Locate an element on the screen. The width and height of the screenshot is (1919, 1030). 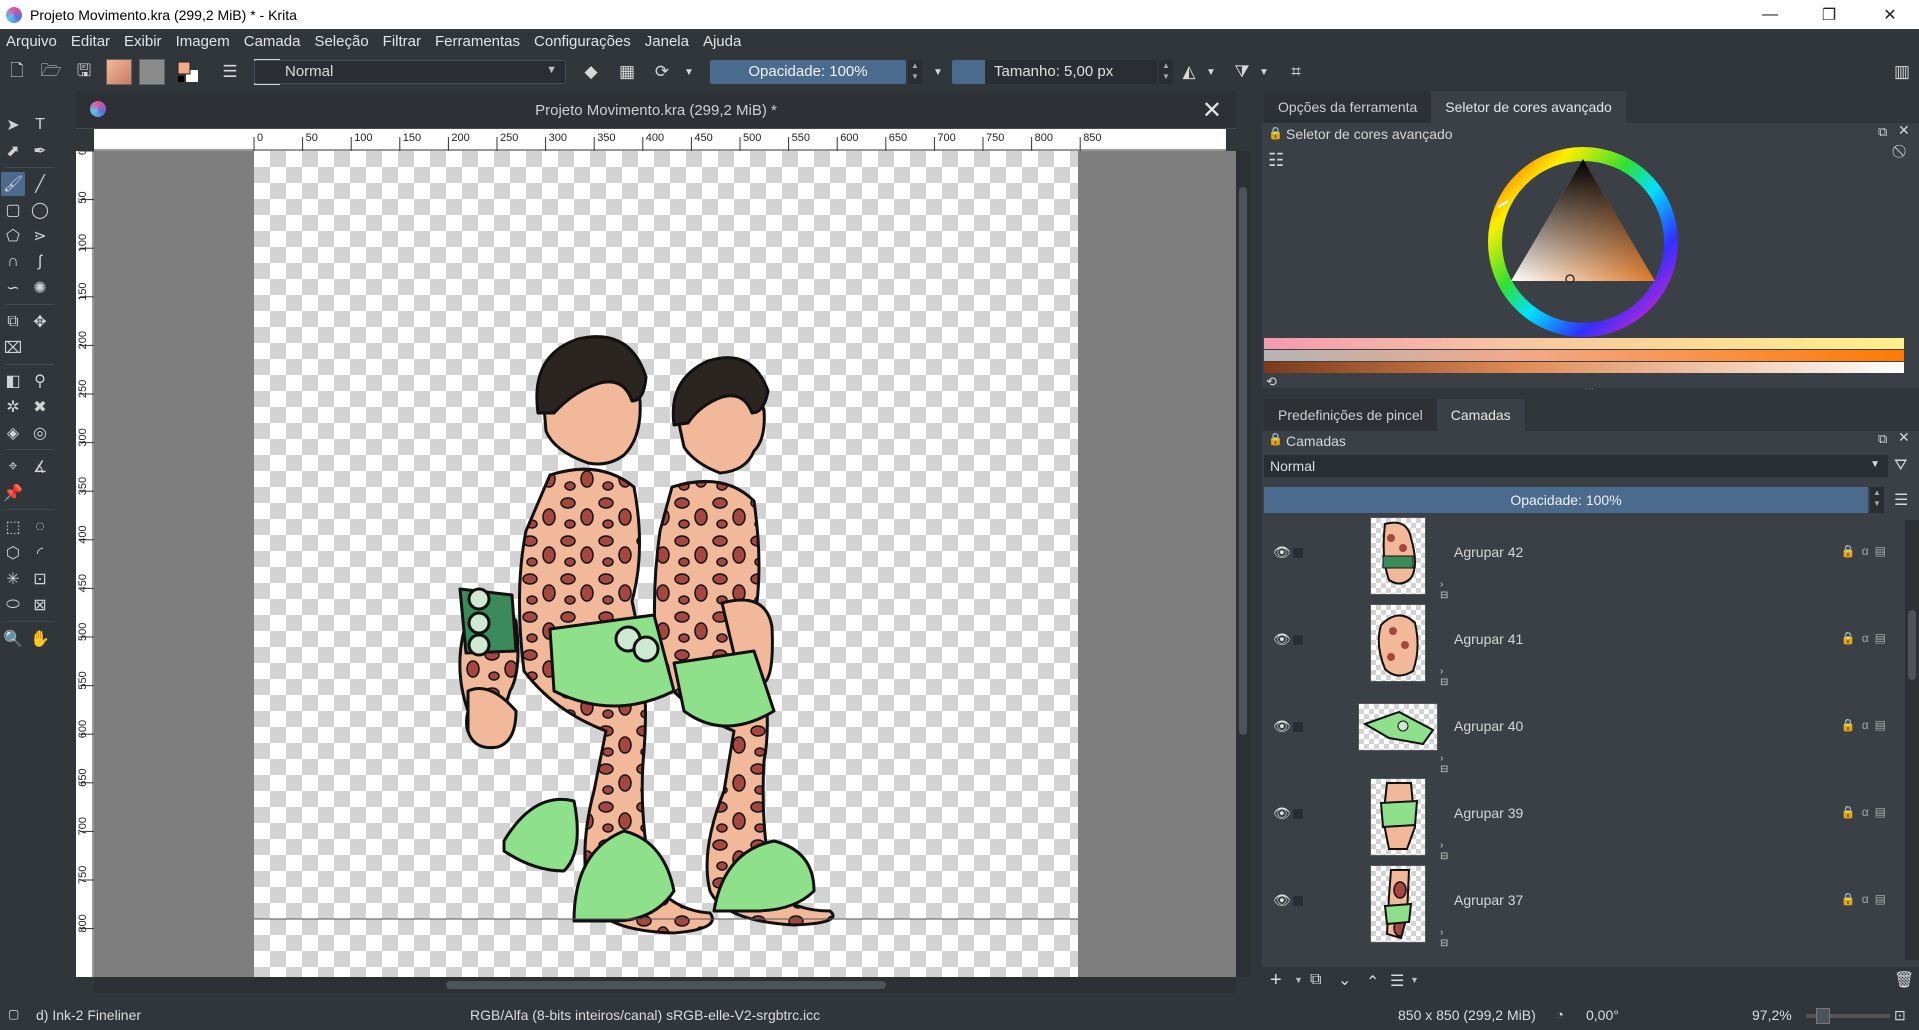
layer-row: 👁 Agrupar 39 🔒α▤ › ⊟ is located at coordinates (1584, 821).